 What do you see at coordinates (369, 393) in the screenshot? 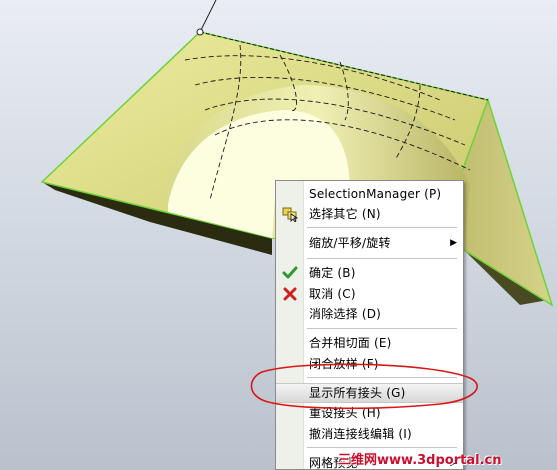
I see `menu-item-show-all-connectors: 显示所有接头 (G)` at bounding box center [369, 393].